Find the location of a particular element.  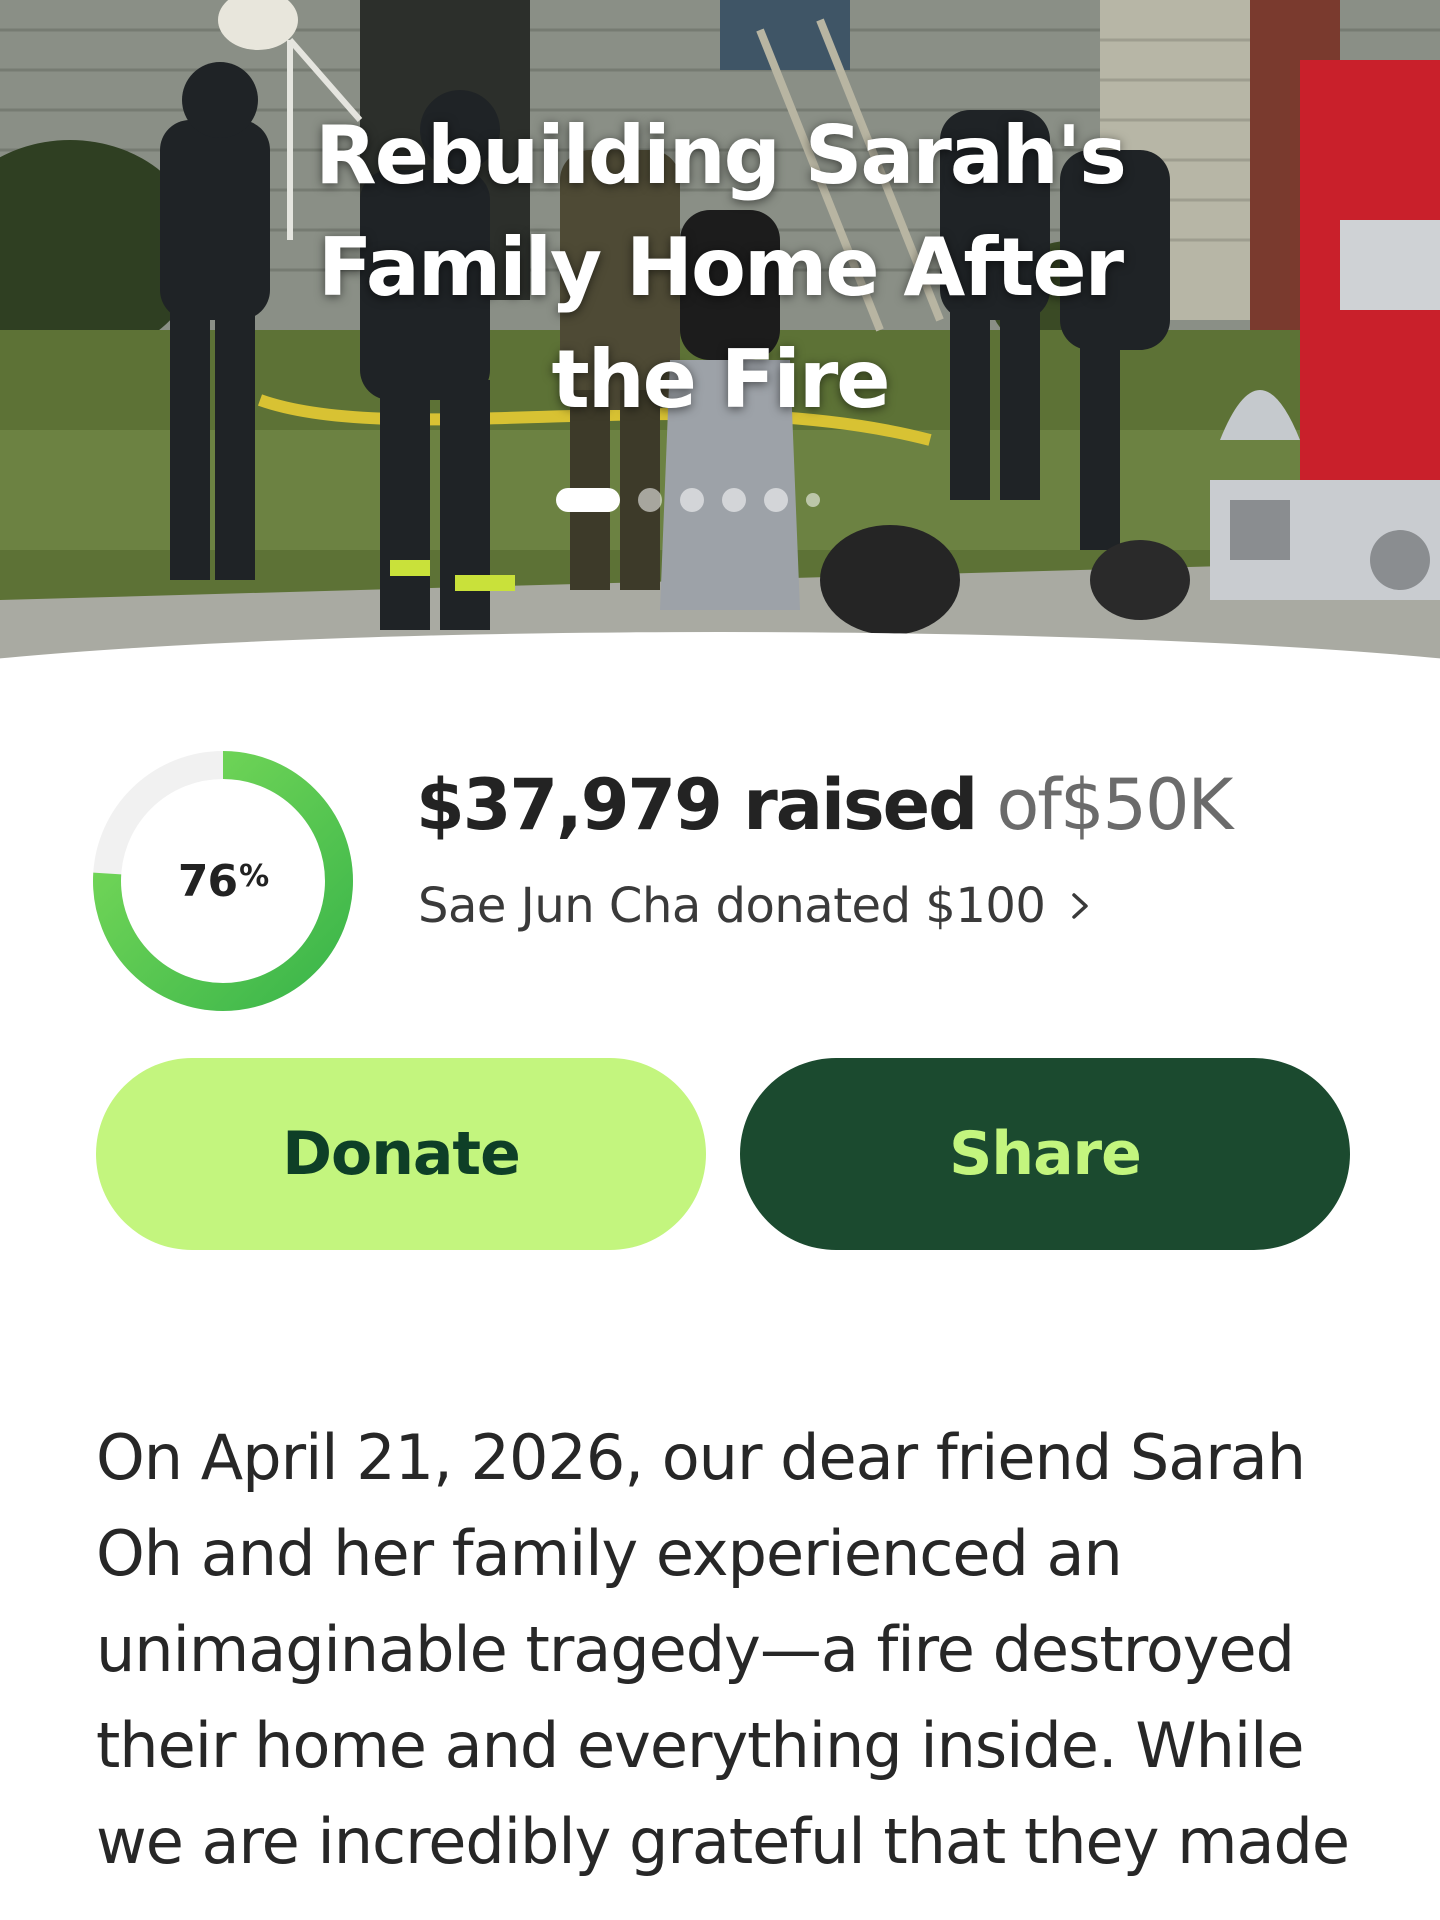

progress-percent-sign: % is located at coordinates (254, 876).